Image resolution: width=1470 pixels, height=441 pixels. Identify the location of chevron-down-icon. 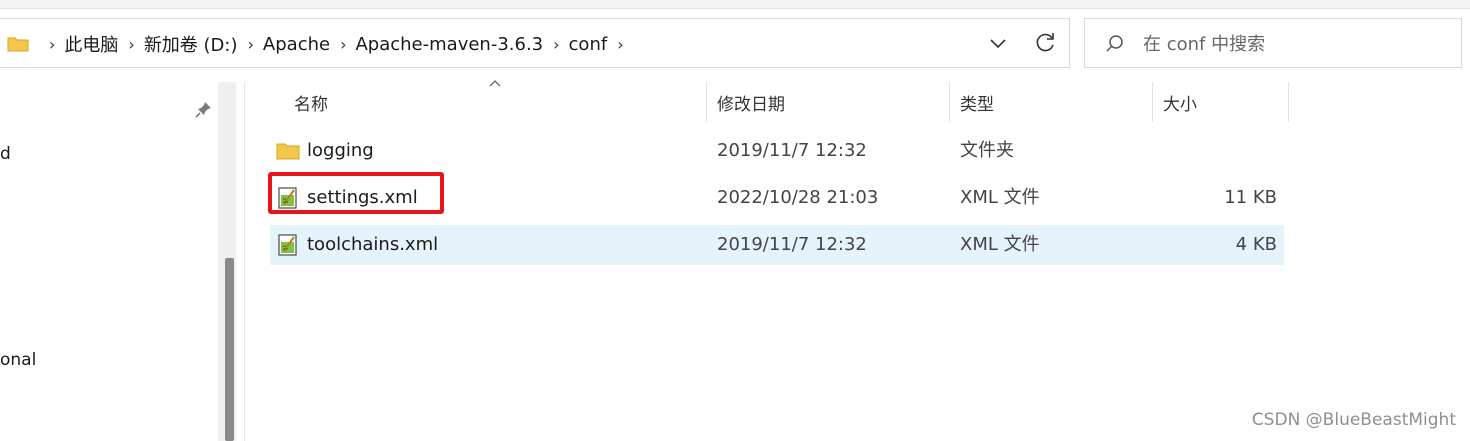
(998, 43).